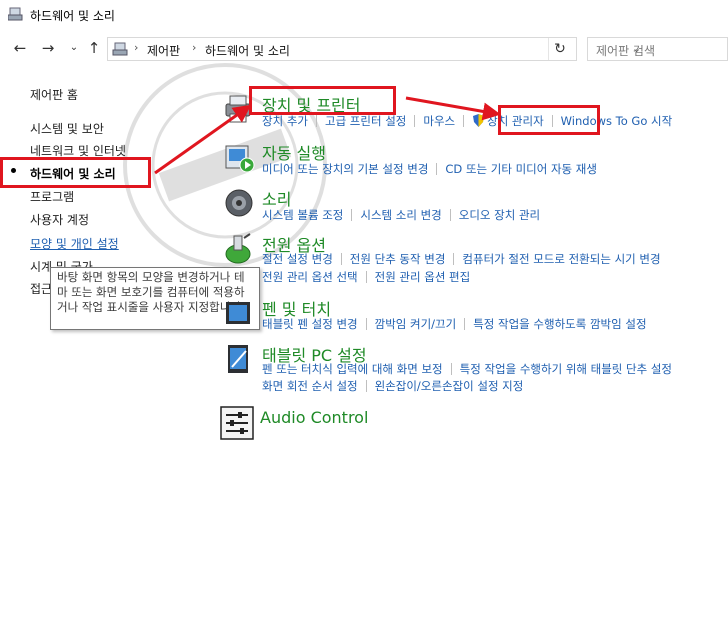 The height and width of the screenshot is (634, 728). Describe the element at coordinates (314, 417) in the screenshot. I see `category-title-audio-control: Audio Control` at that location.